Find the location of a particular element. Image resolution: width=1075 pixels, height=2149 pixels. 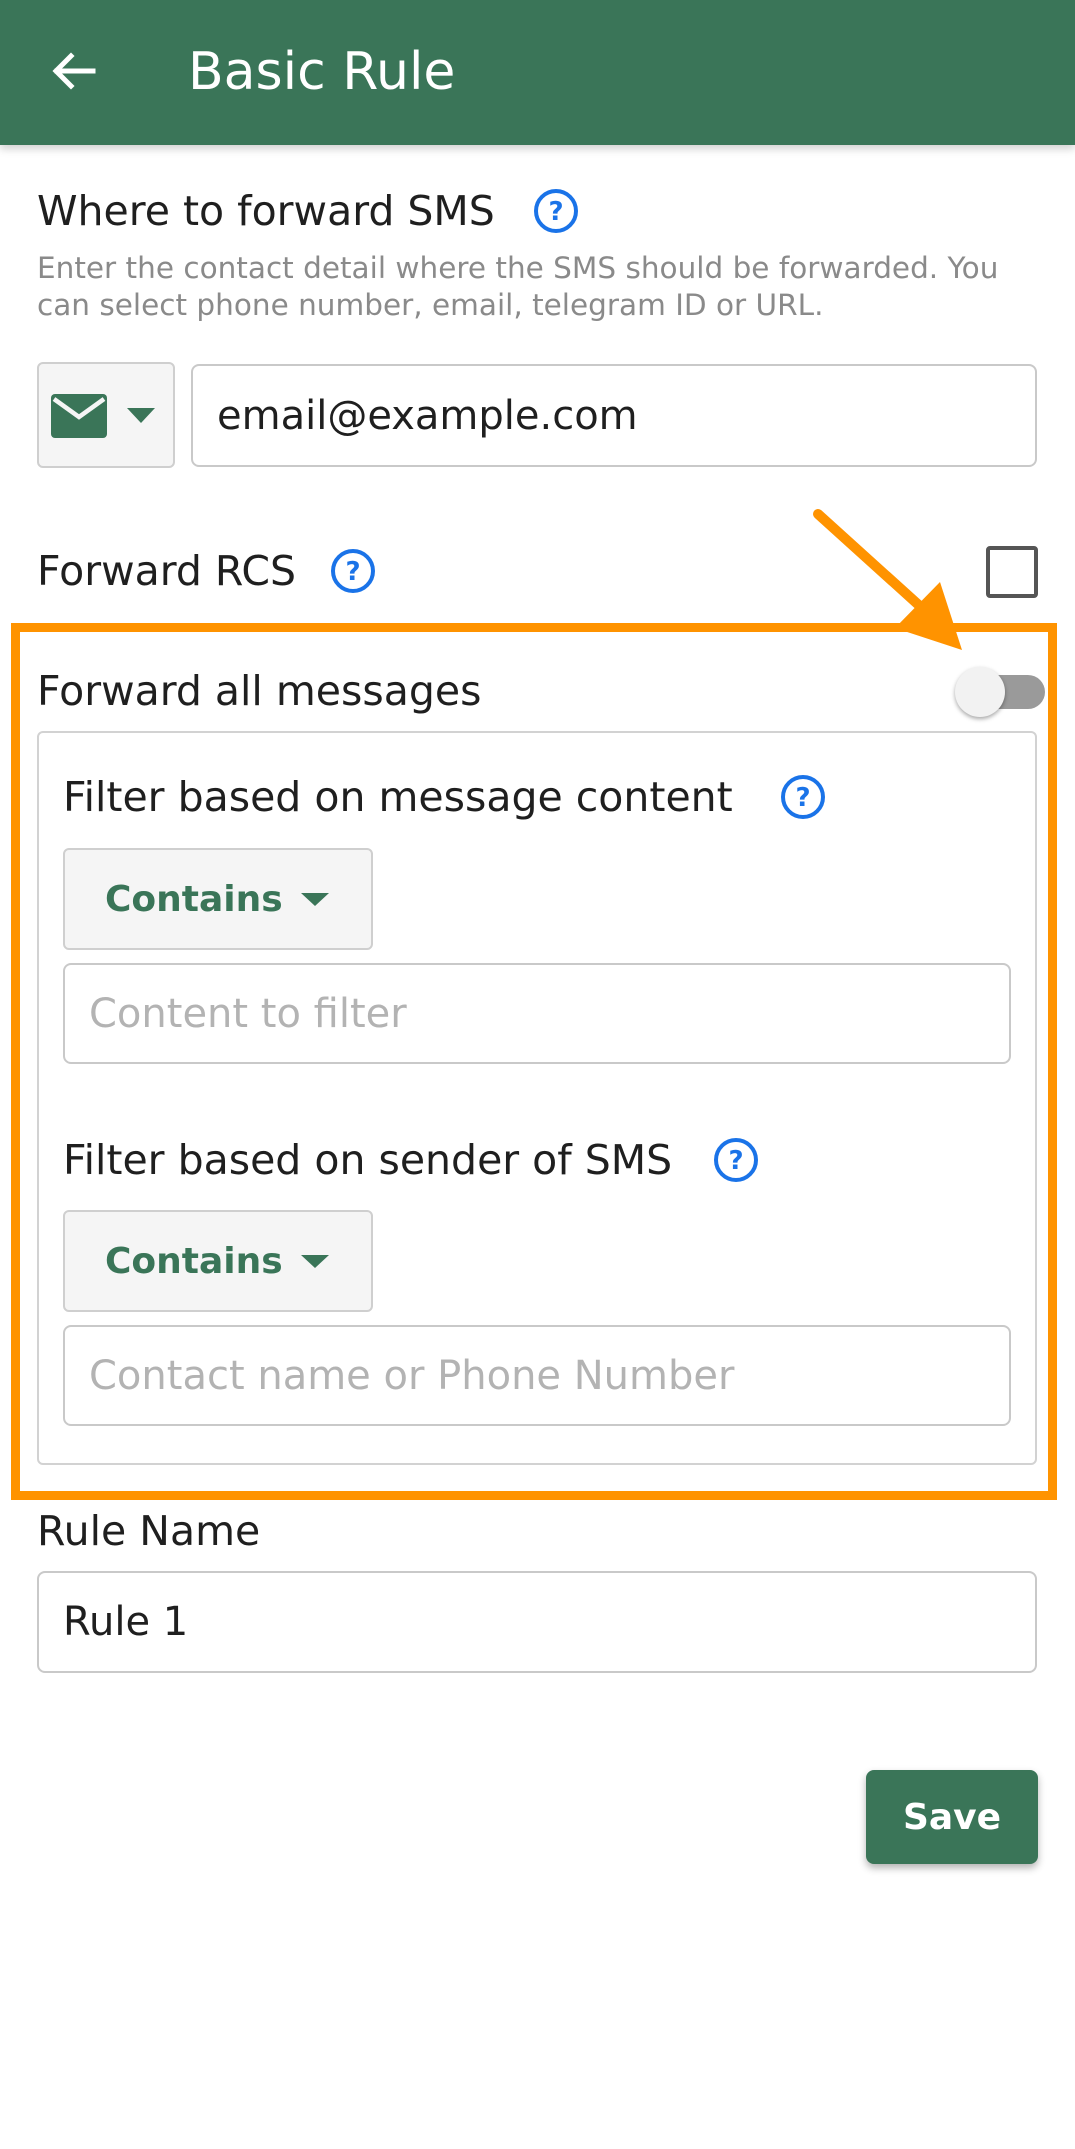

destination-title: Where to forward SMS is located at coordinates (266, 211).